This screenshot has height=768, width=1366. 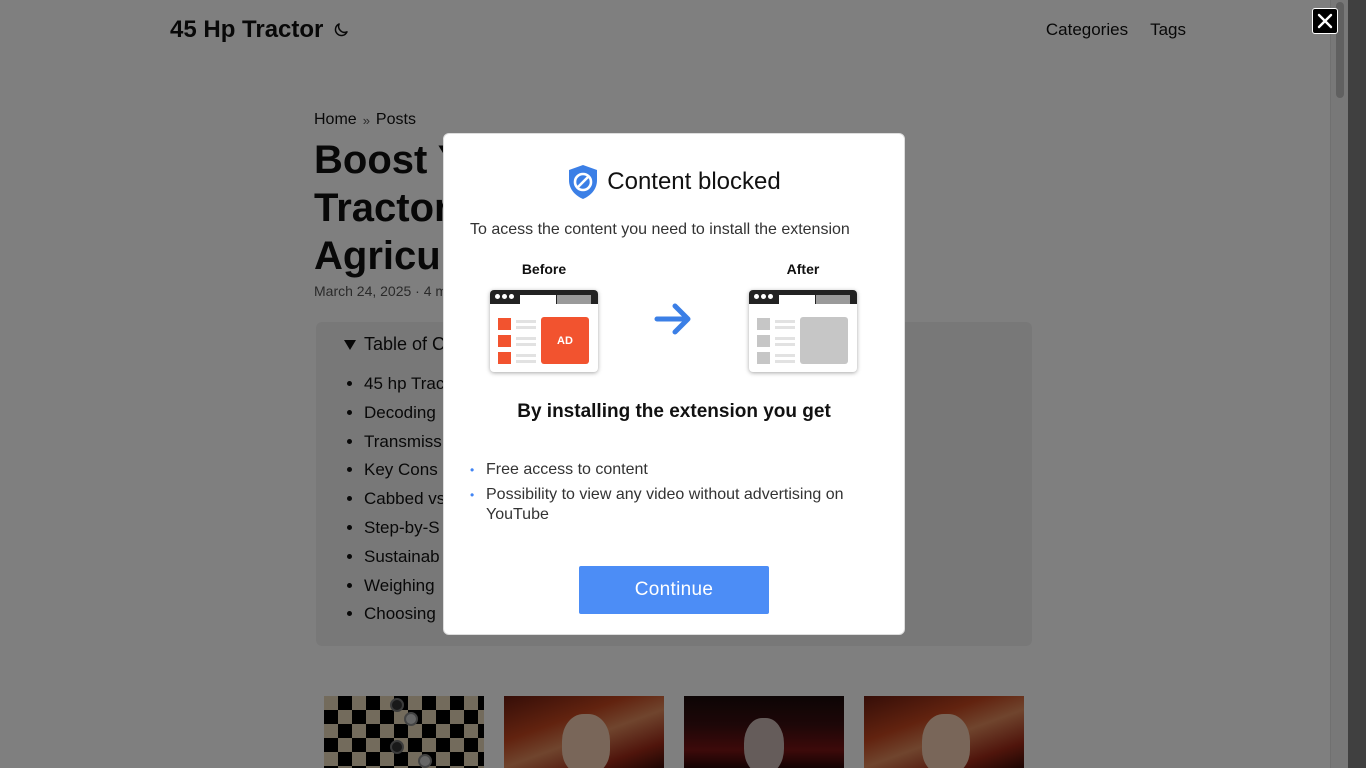 I want to click on continue-button: Continue, so click(x=674, y=590).